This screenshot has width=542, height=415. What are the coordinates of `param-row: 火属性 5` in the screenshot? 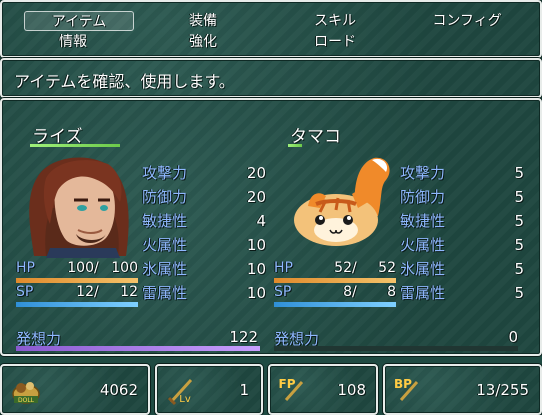 It's located at (462, 245).